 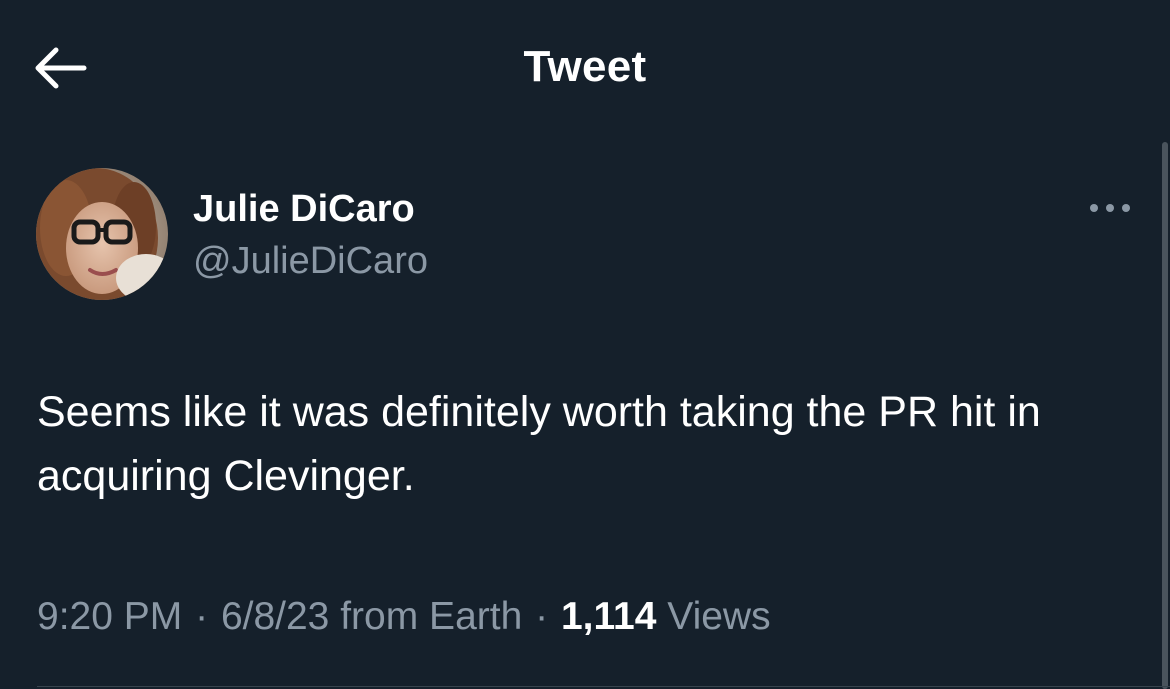 What do you see at coordinates (304, 209) in the screenshot?
I see `author-name: Julie DiCaro` at bounding box center [304, 209].